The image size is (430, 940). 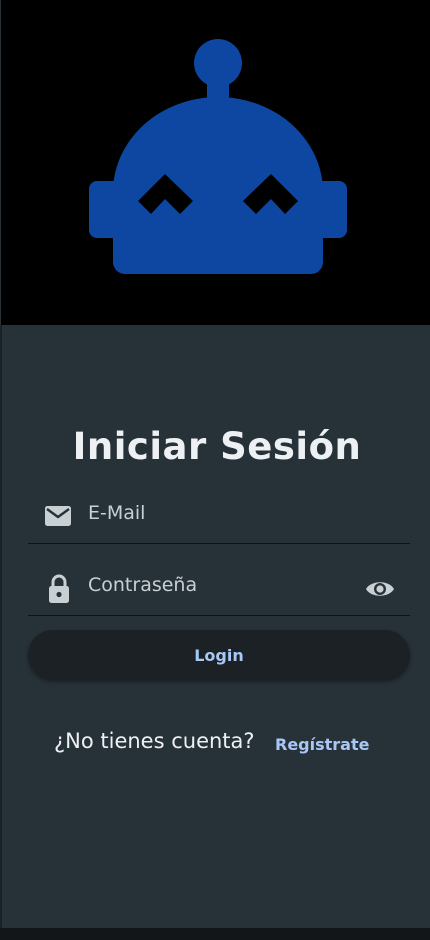 What do you see at coordinates (58, 516) in the screenshot?
I see `mail-icon` at bounding box center [58, 516].